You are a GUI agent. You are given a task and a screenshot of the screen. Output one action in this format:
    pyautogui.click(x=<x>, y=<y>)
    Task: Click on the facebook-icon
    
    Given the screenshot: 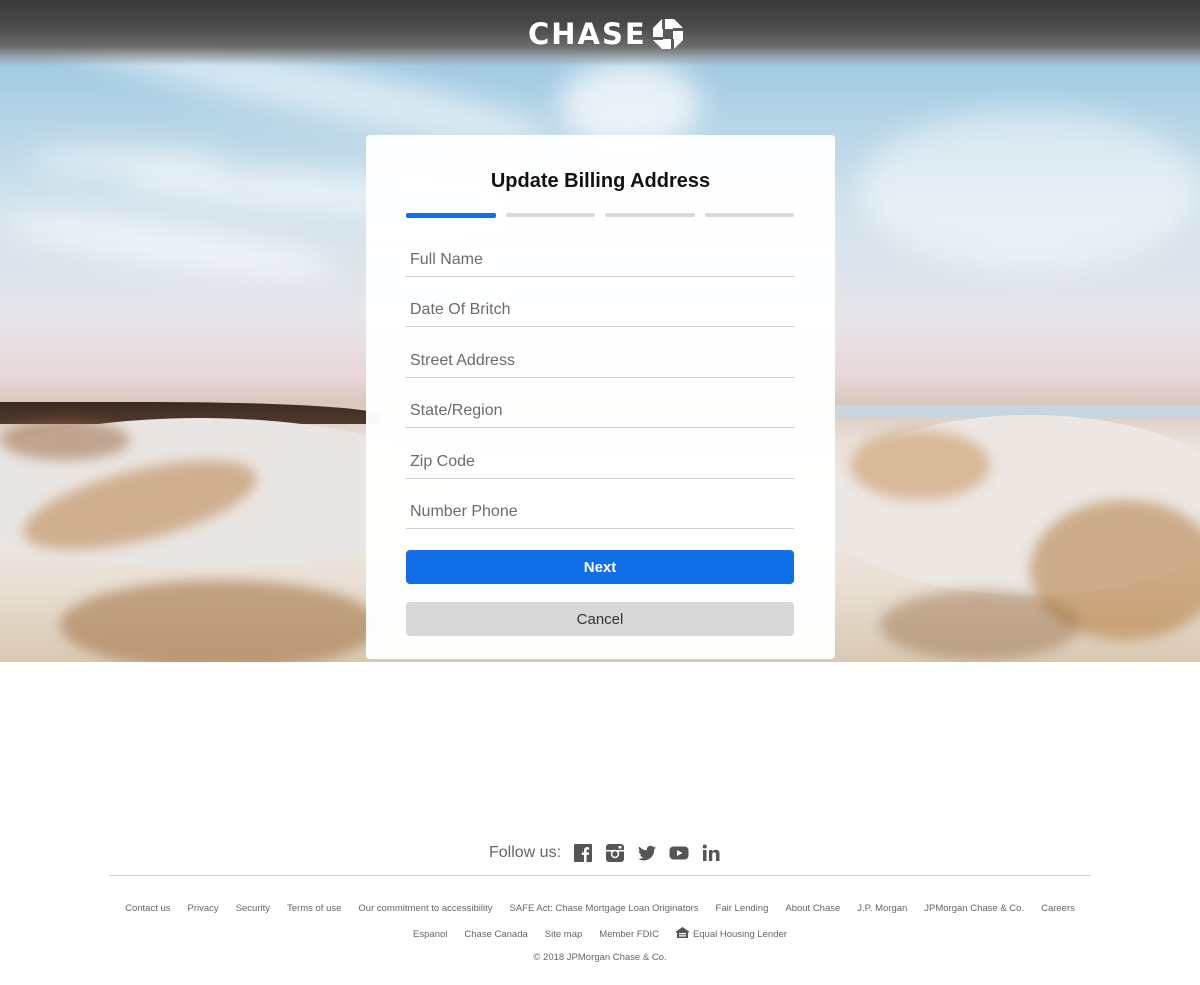 What is the action you would take?
    pyautogui.click(x=583, y=853)
    